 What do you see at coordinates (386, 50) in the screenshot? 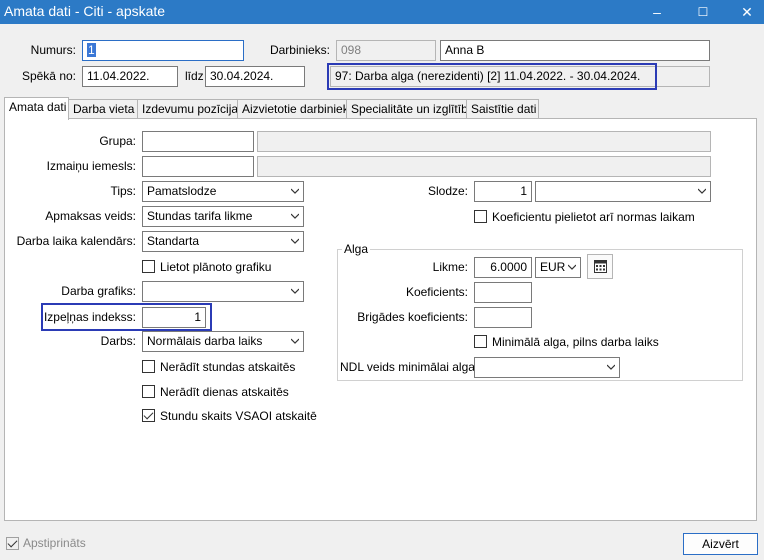
I see `darbinieks-code-field: 098` at bounding box center [386, 50].